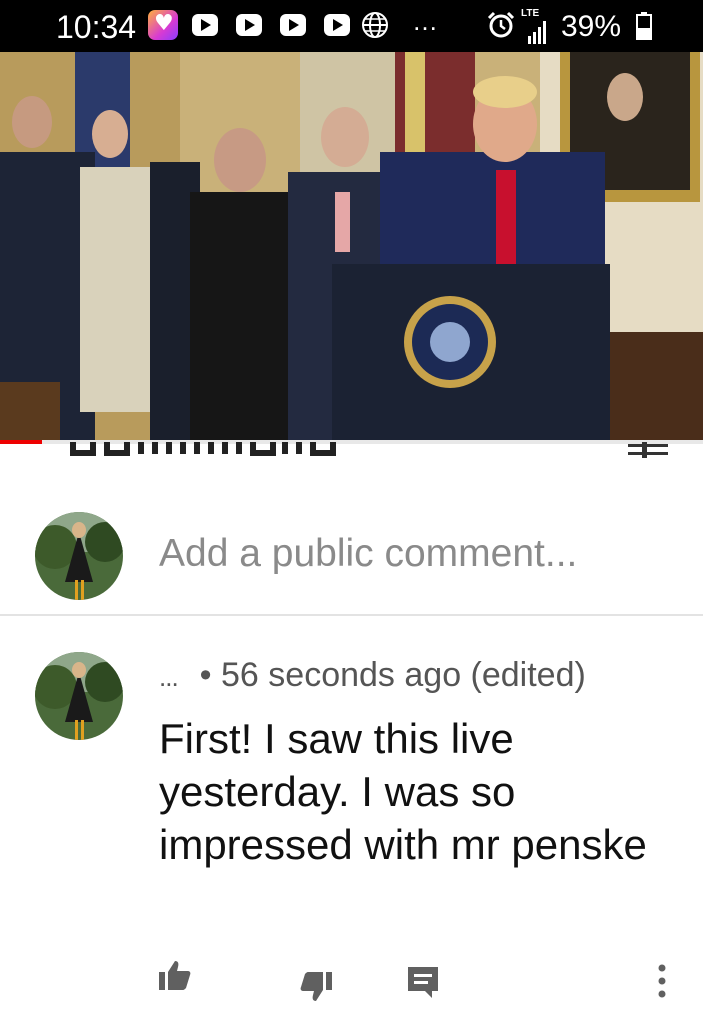  Describe the element at coordinates (392, 675) in the screenshot. I see `comment-timestamp: • 56 seconds ago (edited)` at that location.